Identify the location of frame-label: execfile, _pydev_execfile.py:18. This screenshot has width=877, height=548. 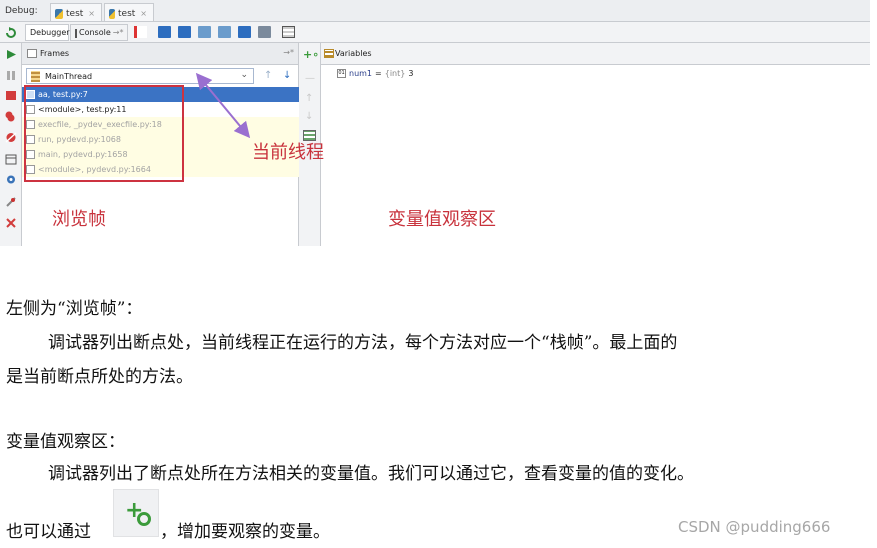
(100, 124).